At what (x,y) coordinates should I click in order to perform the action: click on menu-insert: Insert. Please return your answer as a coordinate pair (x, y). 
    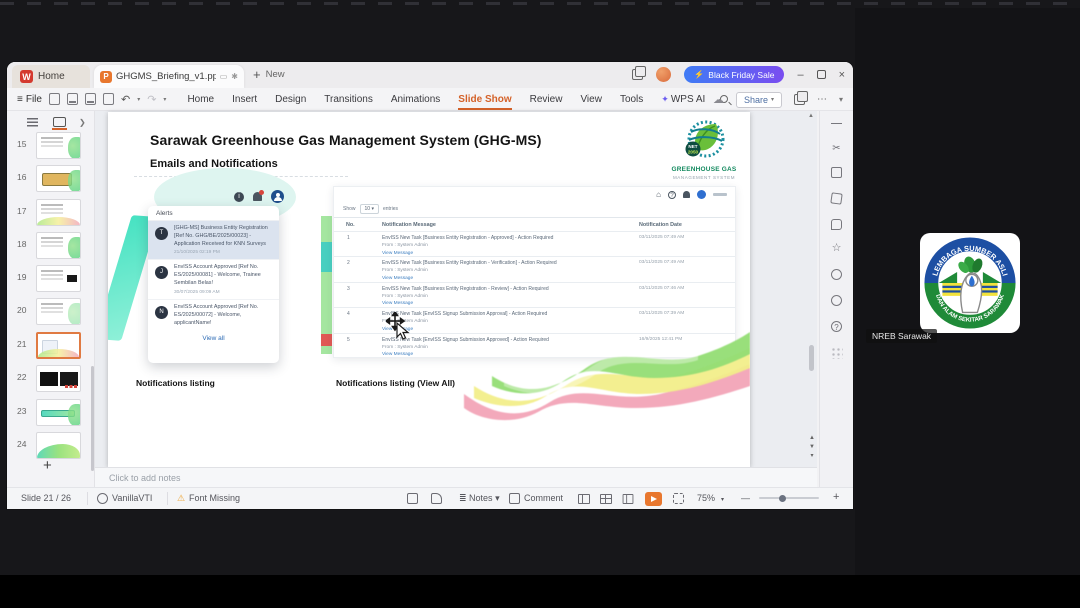
    Looking at the image, I should click on (244, 99).